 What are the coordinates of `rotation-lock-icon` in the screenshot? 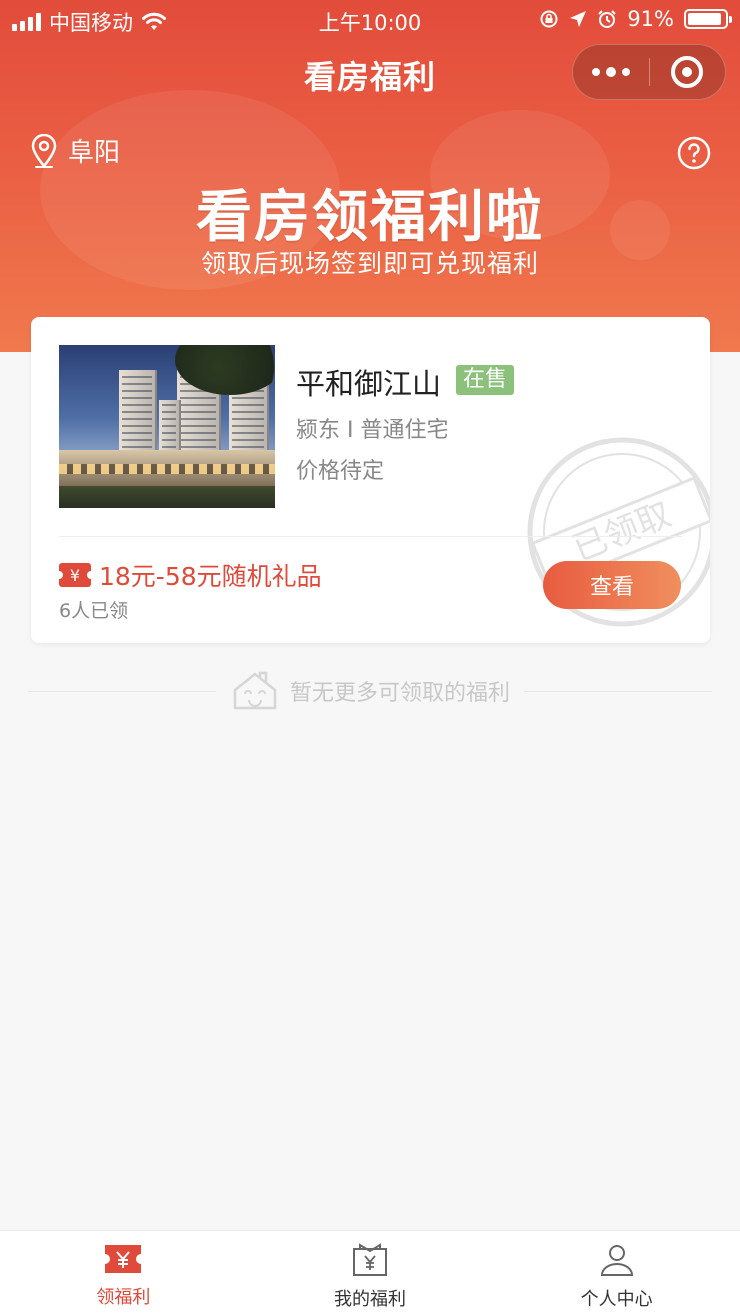 It's located at (549, 19).